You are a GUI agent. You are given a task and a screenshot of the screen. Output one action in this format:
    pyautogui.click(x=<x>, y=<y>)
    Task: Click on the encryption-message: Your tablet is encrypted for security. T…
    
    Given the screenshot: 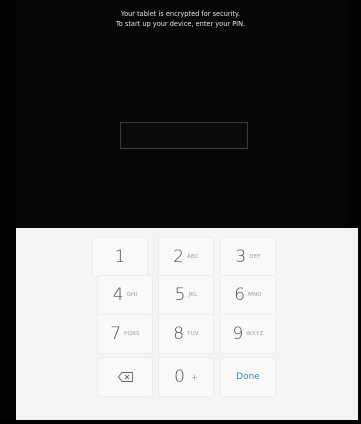 What is the action you would take?
    pyautogui.click(x=180, y=19)
    